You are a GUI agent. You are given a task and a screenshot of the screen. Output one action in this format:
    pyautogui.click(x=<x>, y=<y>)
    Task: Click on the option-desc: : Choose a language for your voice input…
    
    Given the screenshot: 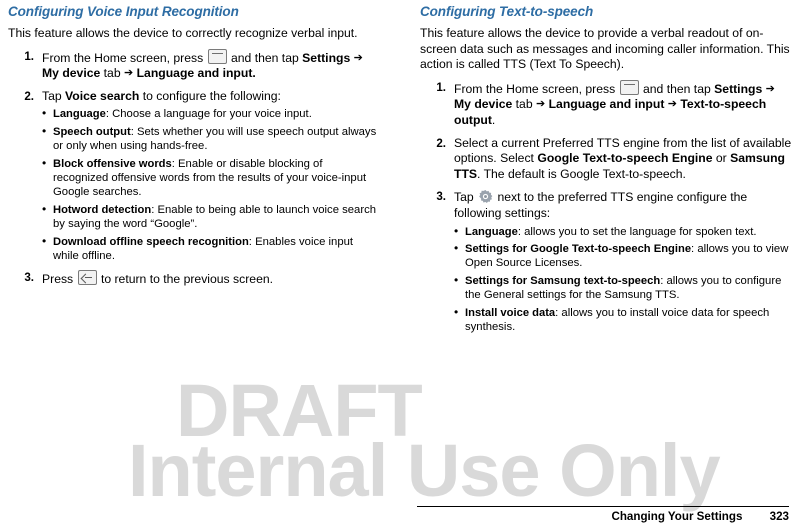 What is the action you would take?
    pyautogui.click(x=208, y=114)
    